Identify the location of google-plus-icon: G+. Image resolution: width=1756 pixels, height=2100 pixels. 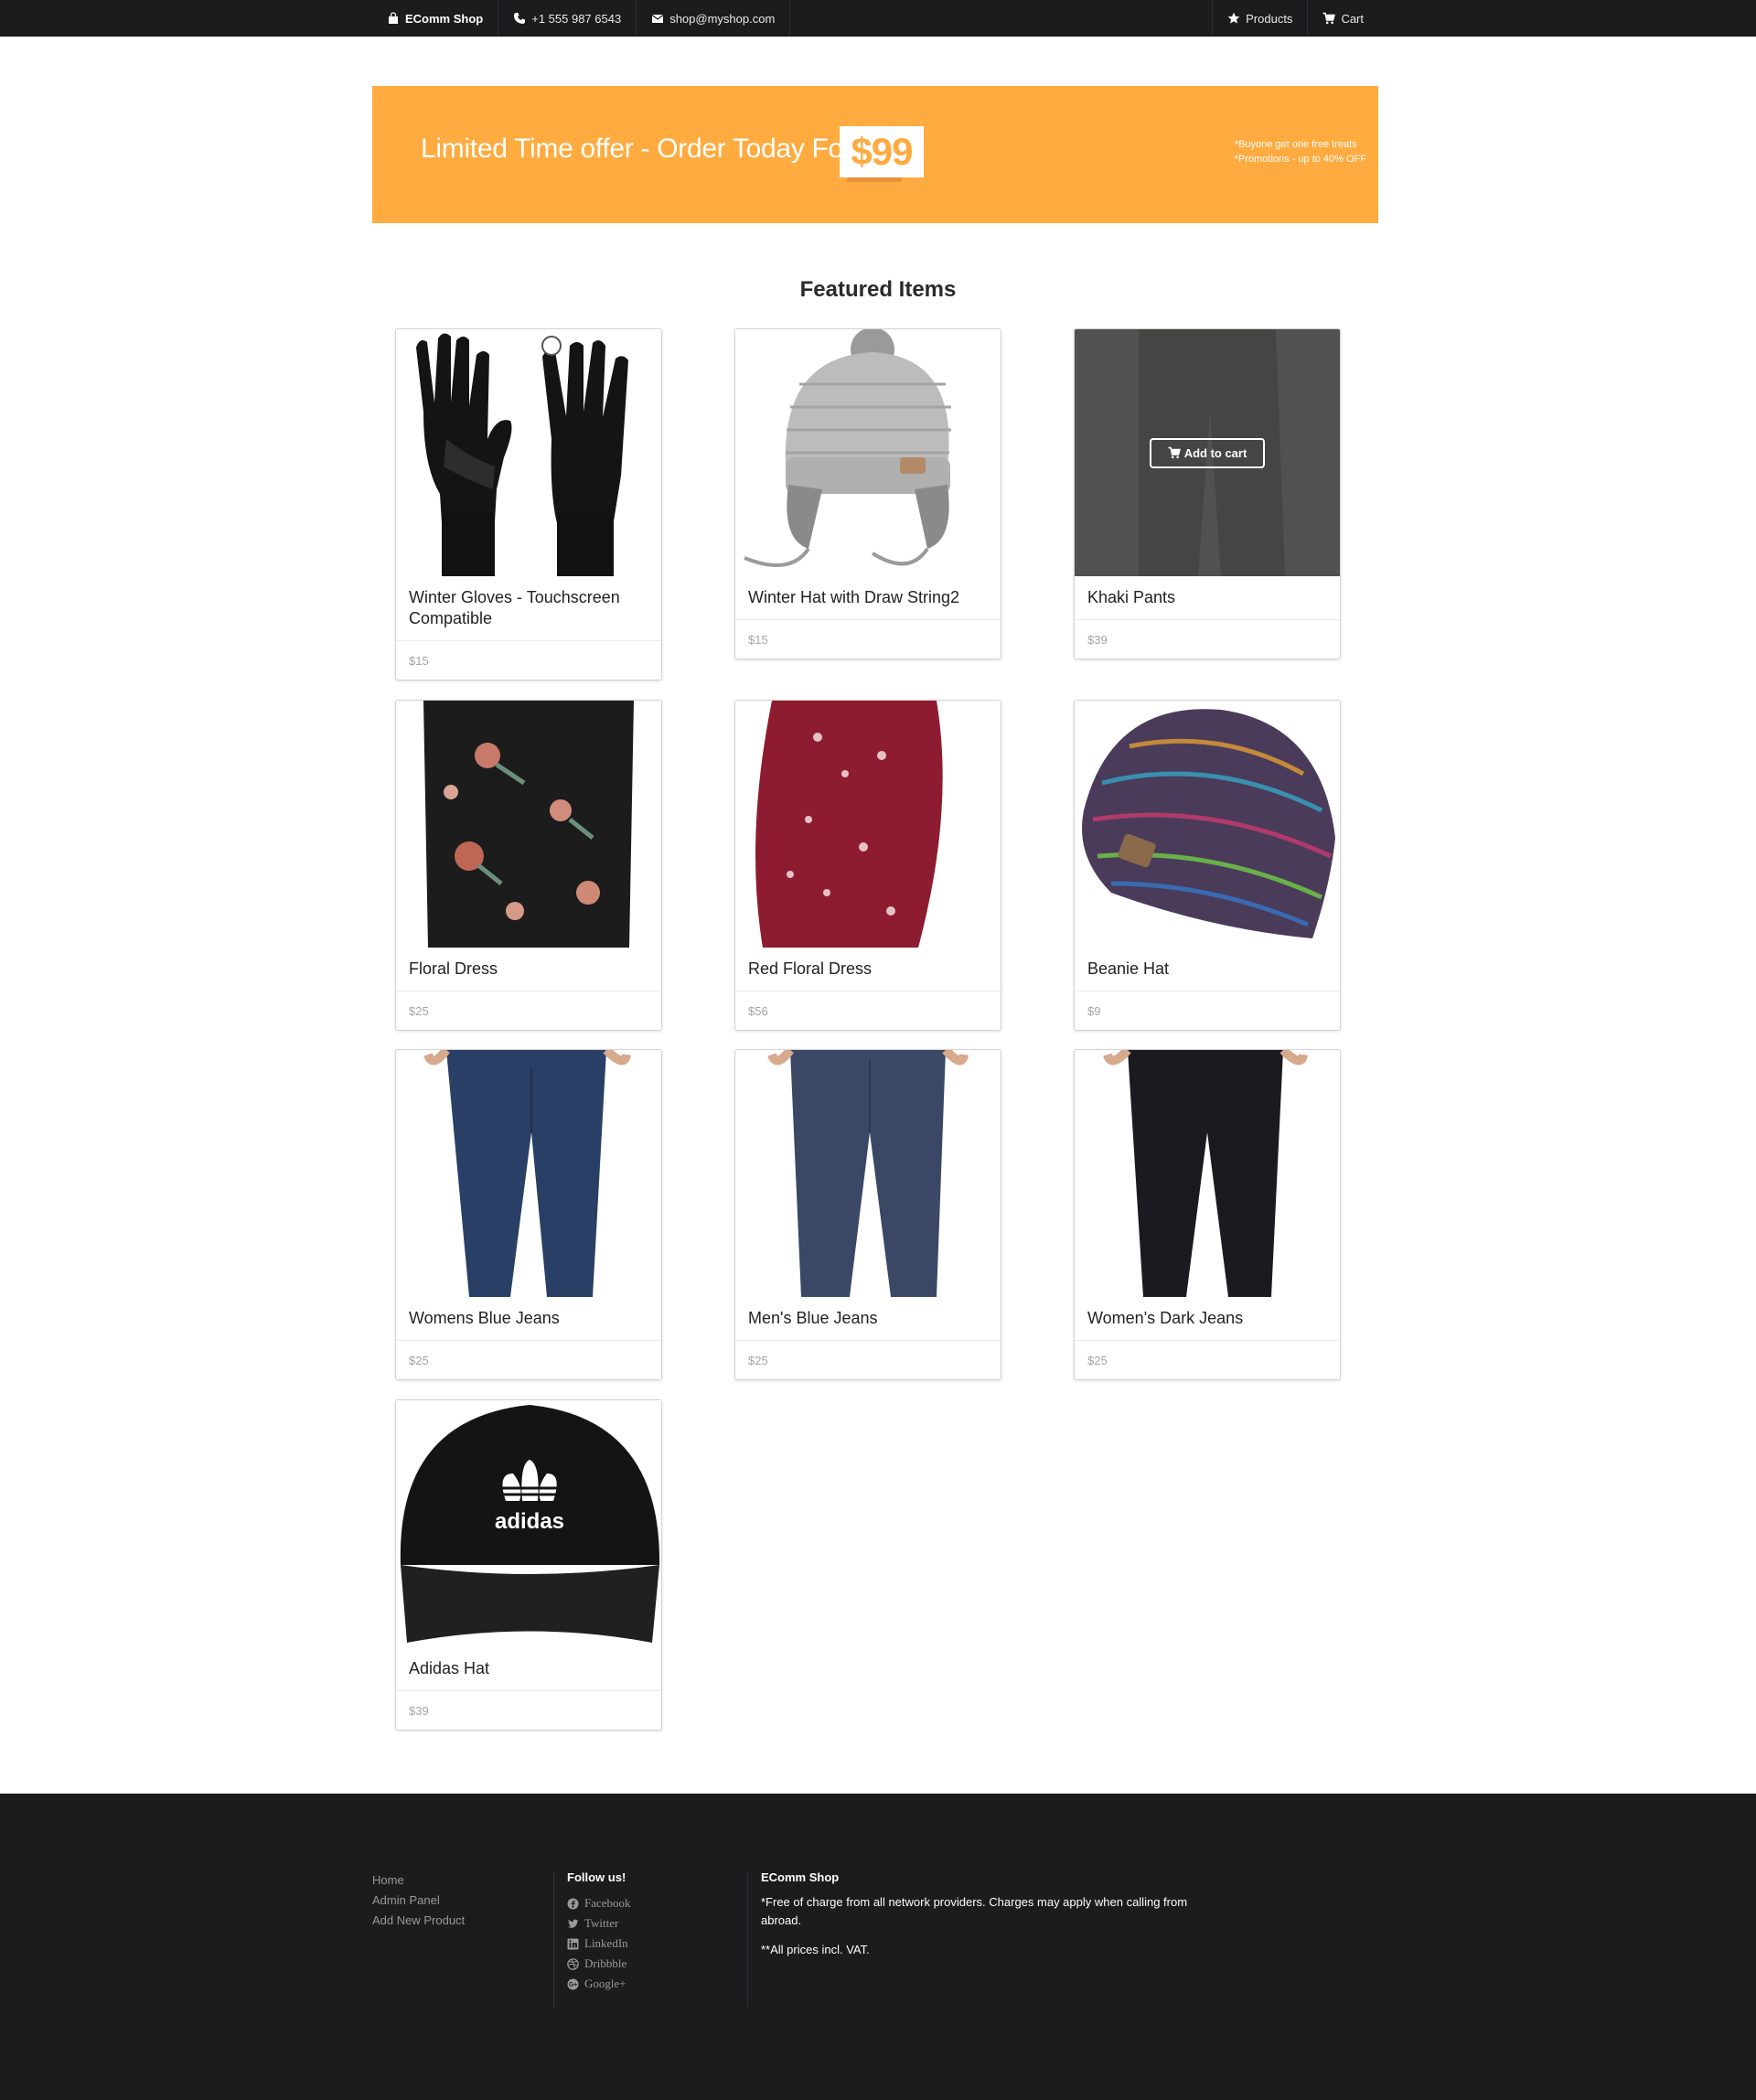
(573, 1983).